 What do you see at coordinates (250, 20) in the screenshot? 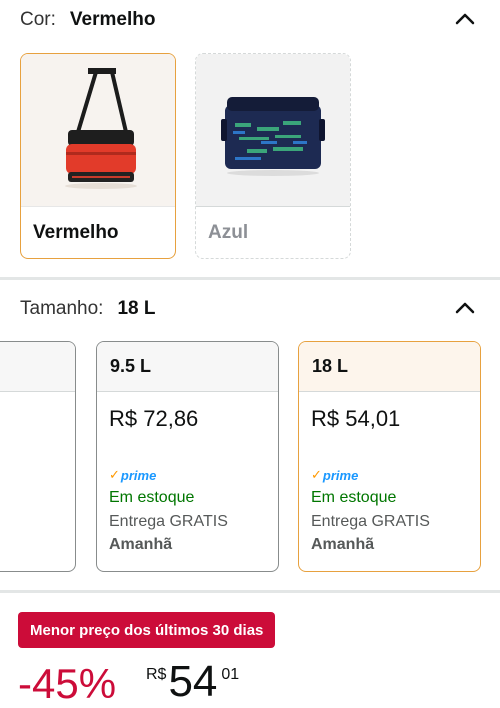
I see `color-selector-header: Cor: Vermelho` at bounding box center [250, 20].